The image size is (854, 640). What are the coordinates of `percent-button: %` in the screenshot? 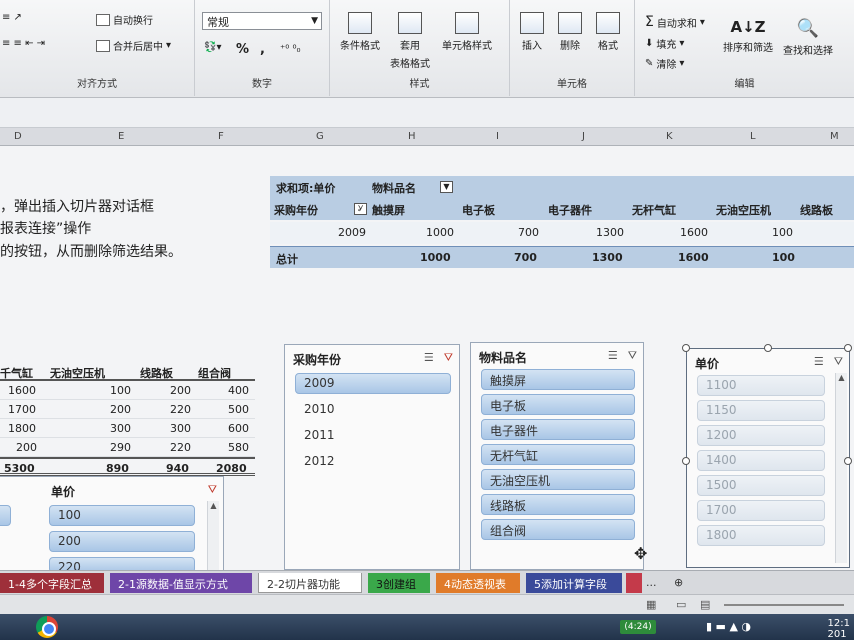 It's located at (242, 49).